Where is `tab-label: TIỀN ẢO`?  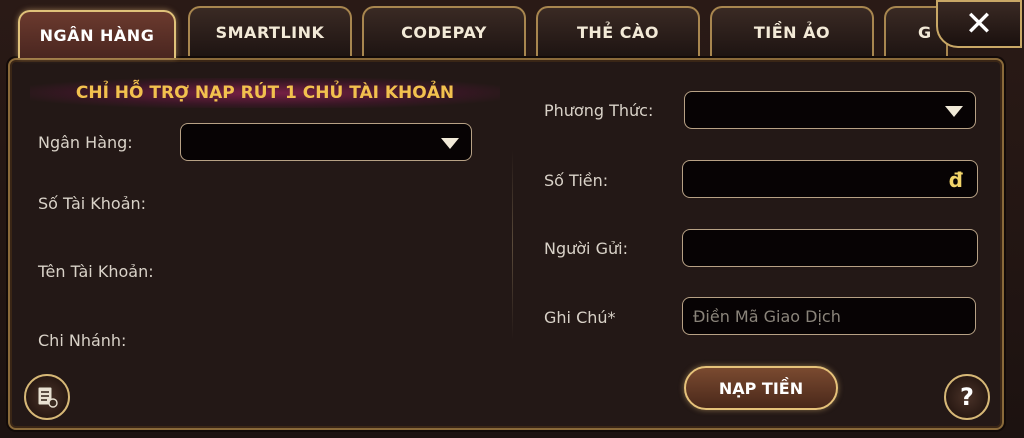 tab-label: TIỀN ẢO is located at coordinates (792, 32).